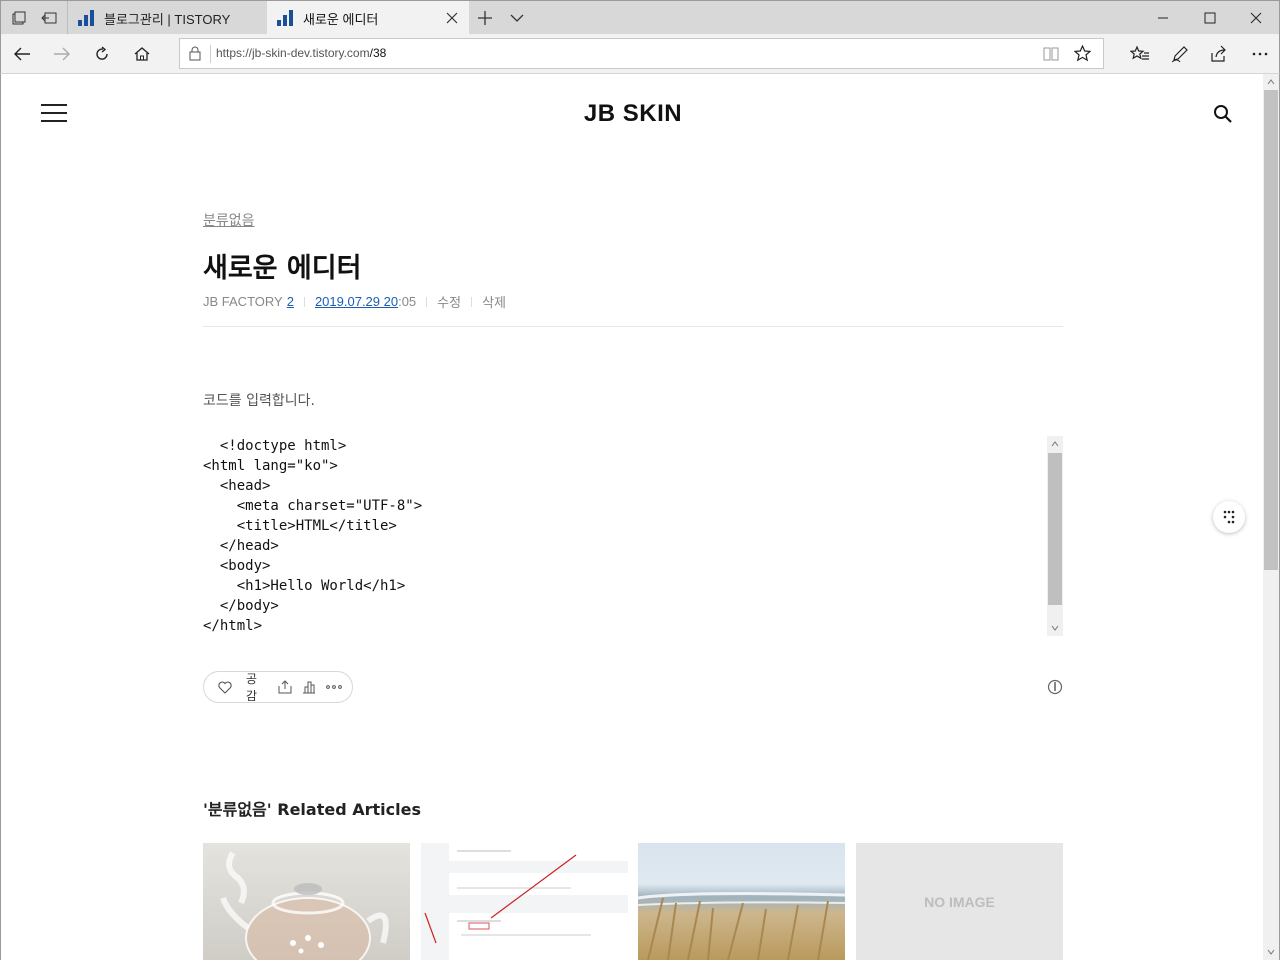 This screenshot has height=960, width=1280. I want to click on post-meta: JB FACTORY 2 2019.07.29 20:05 수정 삭제, so click(354, 301).